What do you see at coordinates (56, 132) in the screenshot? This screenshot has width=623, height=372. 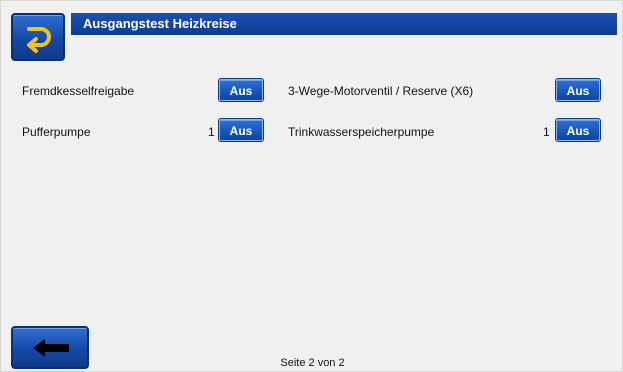 I see `output-label-pufferpumpe: Pufferpumpe` at bounding box center [56, 132].